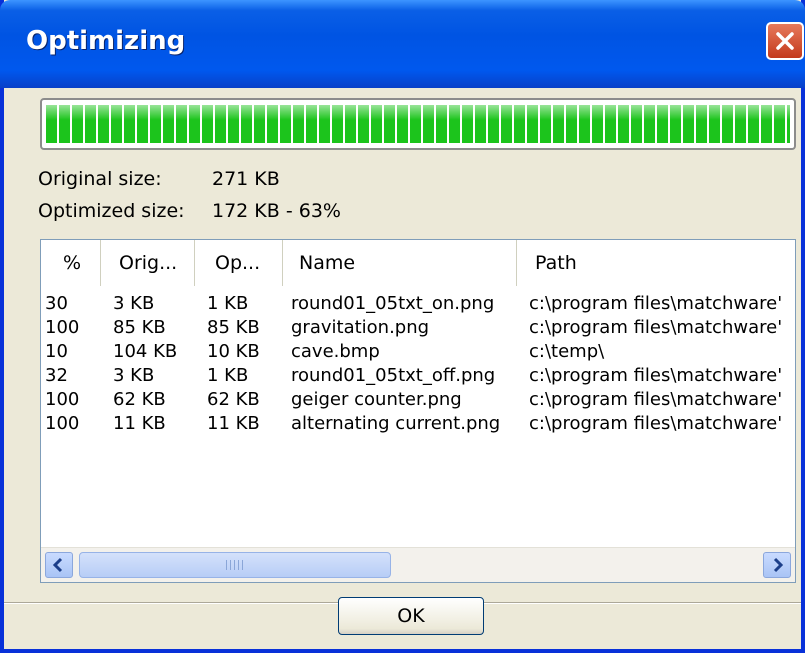 The height and width of the screenshot is (653, 805). What do you see at coordinates (233, 423) in the screenshot?
I see `cell-optimized: 11 KB` at bounding box center [233, 423].